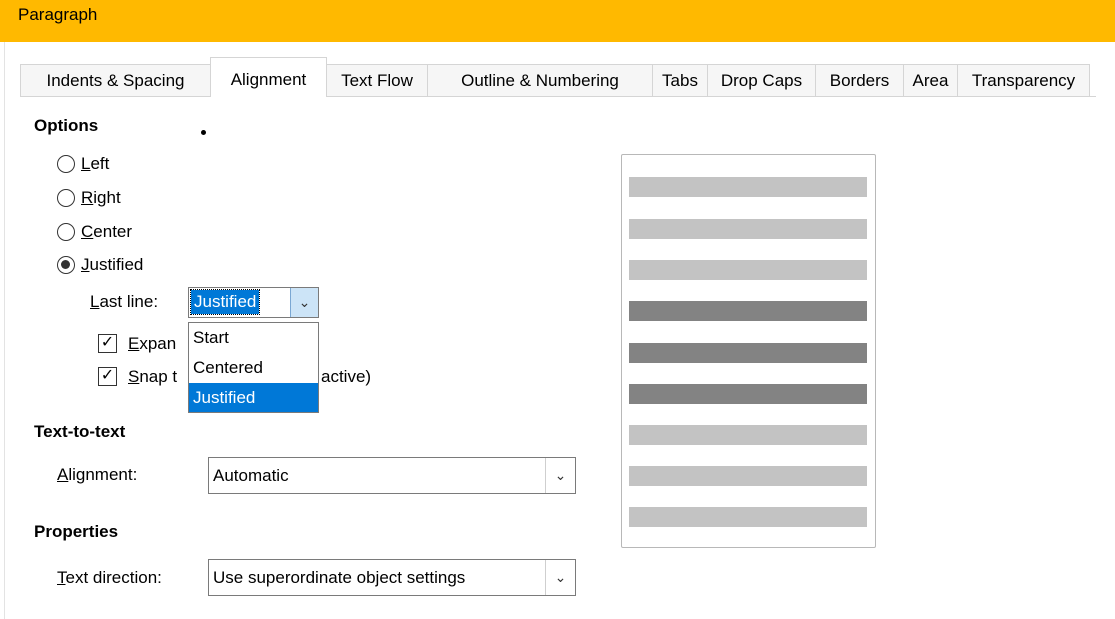 The height and width of the screenshot is (619, 1115). What do you see at coordinates (540, 80) in the screenshot?
I see `tab-outline-numbering: Outline & Numbering` at bounding box center [540, 80].